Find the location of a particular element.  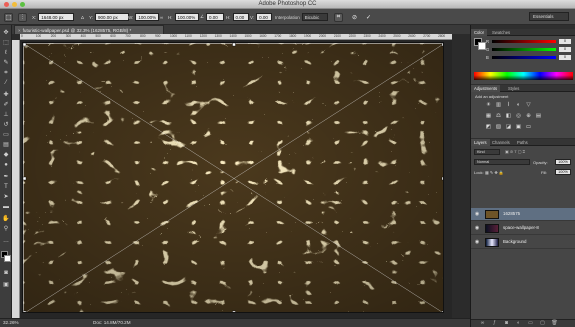

color-spectrum-ramp is located at coordinates (523, 76).